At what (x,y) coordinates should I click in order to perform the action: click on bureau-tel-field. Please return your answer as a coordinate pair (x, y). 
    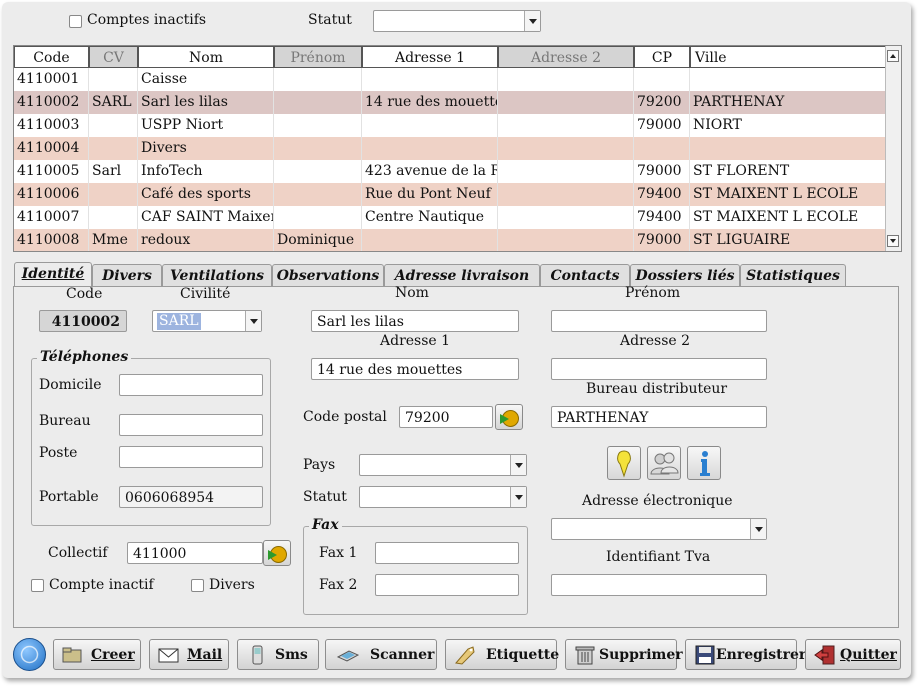
    Looking at the image, I should click on (191, 425).